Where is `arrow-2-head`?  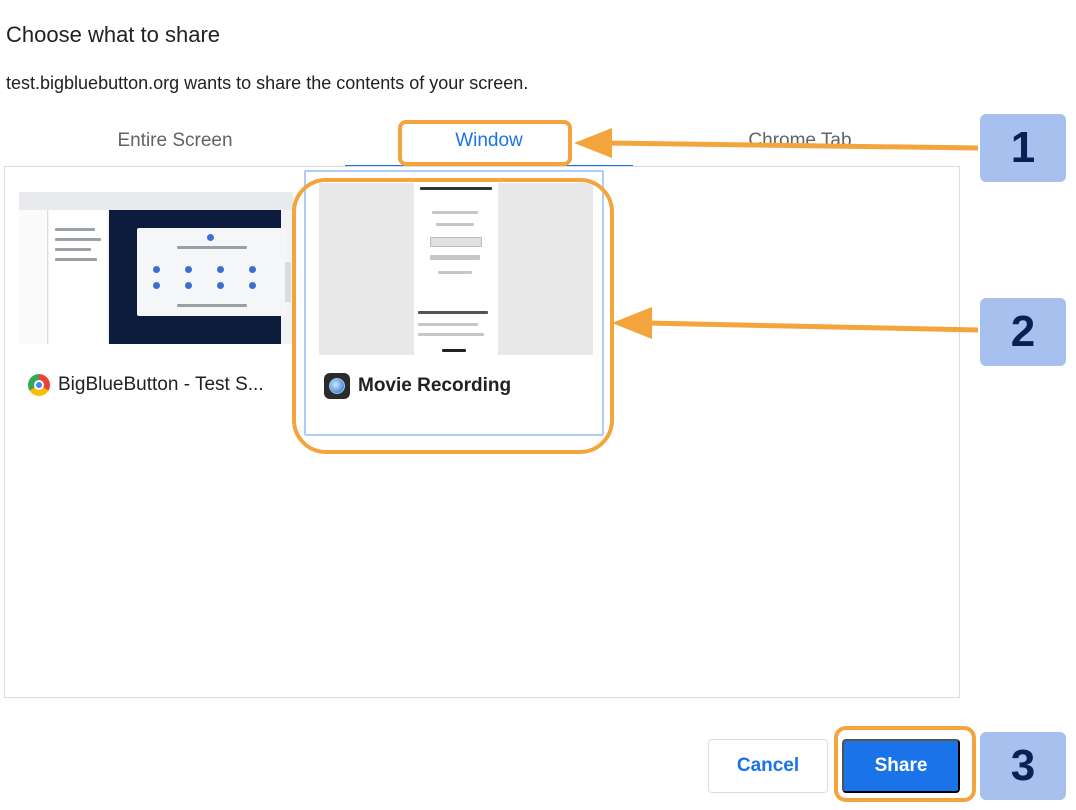
arrow-2-head is located at coordinates (632, 323).